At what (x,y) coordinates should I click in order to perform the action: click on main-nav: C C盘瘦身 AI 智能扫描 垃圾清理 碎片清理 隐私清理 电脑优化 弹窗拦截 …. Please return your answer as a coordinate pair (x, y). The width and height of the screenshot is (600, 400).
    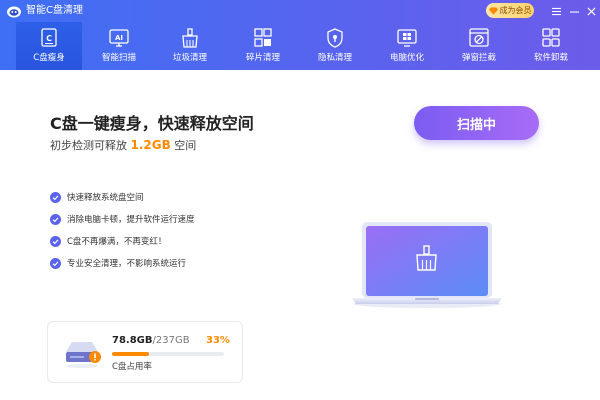
    Looking at the image, I should click on (300, 46).